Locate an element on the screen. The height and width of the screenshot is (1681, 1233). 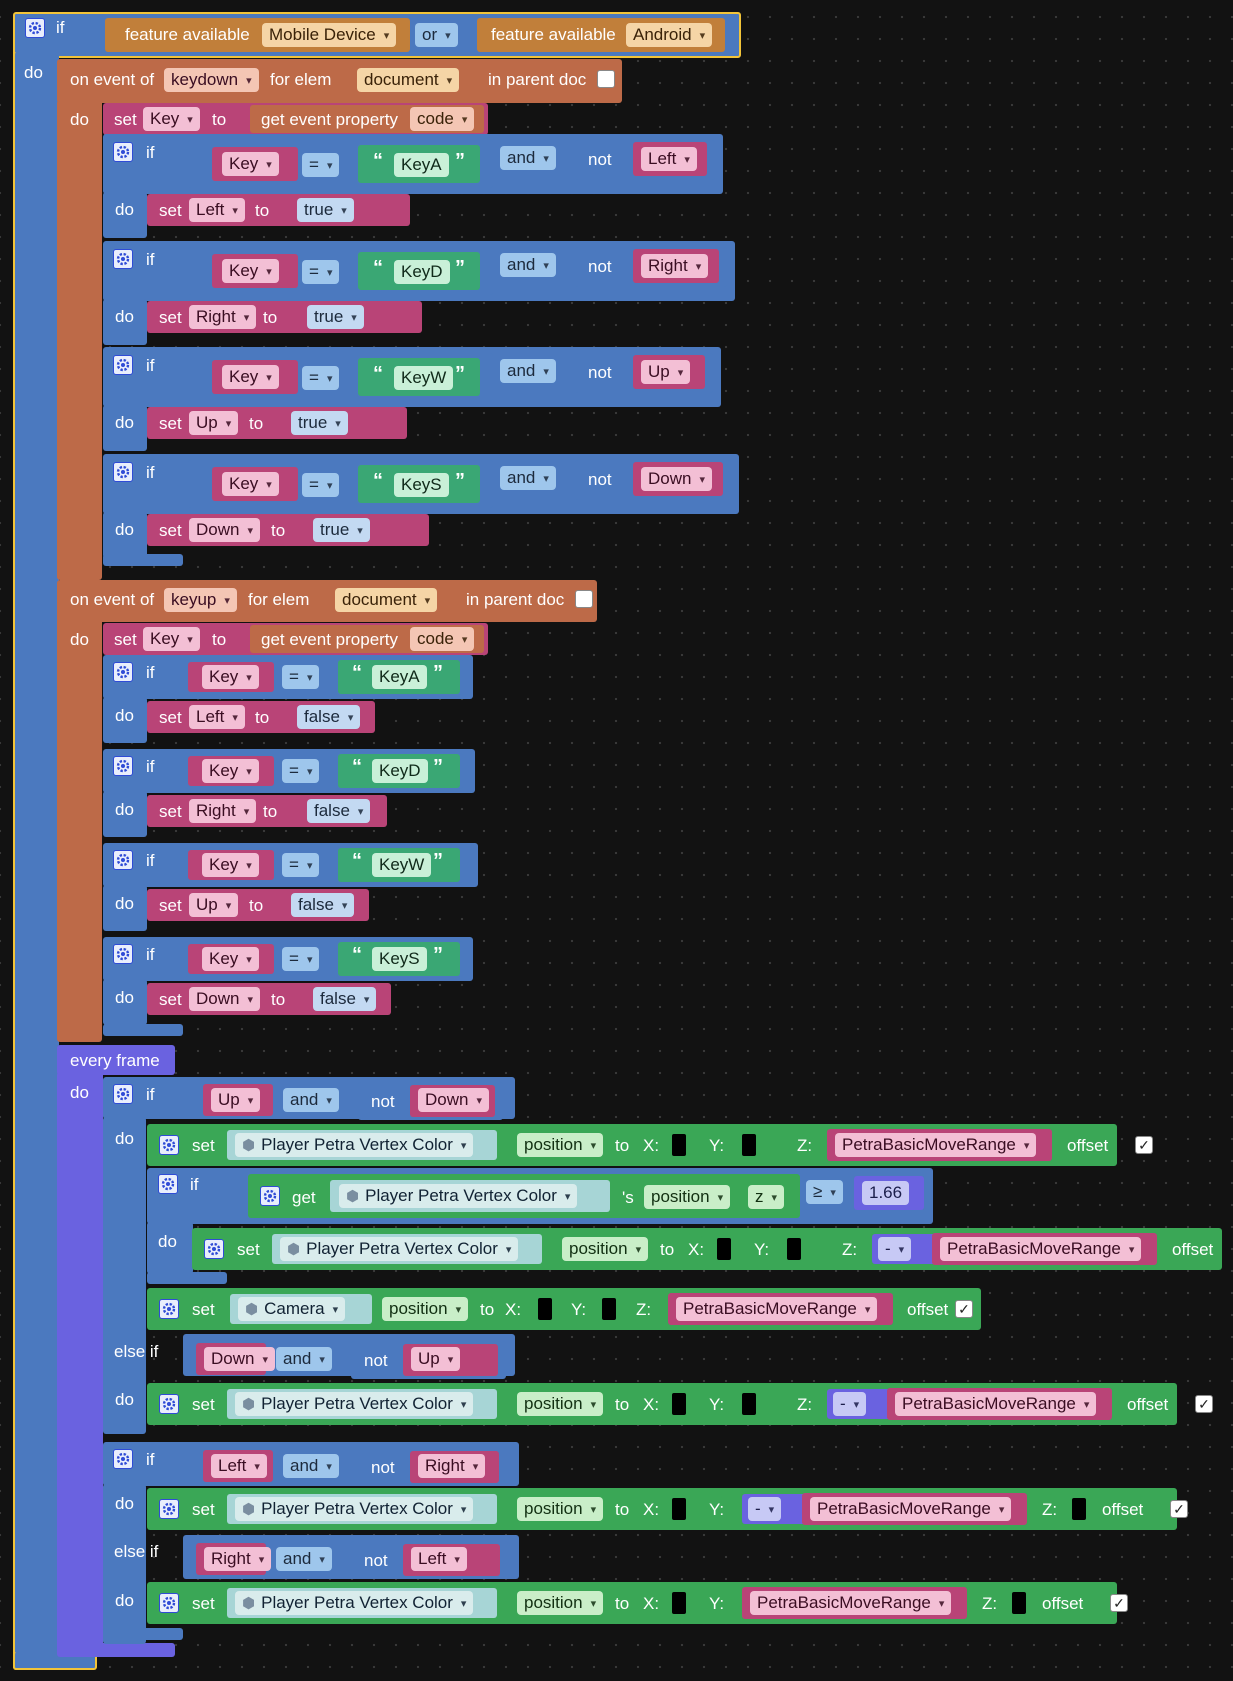
or-operator-dropdown: or is located at coordinates (436, 35).